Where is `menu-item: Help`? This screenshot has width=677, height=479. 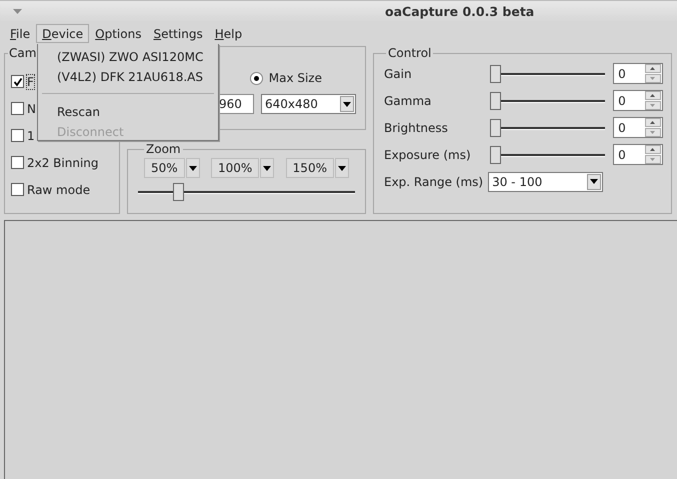
menu-item: Help is located at coordinates (228, 33).